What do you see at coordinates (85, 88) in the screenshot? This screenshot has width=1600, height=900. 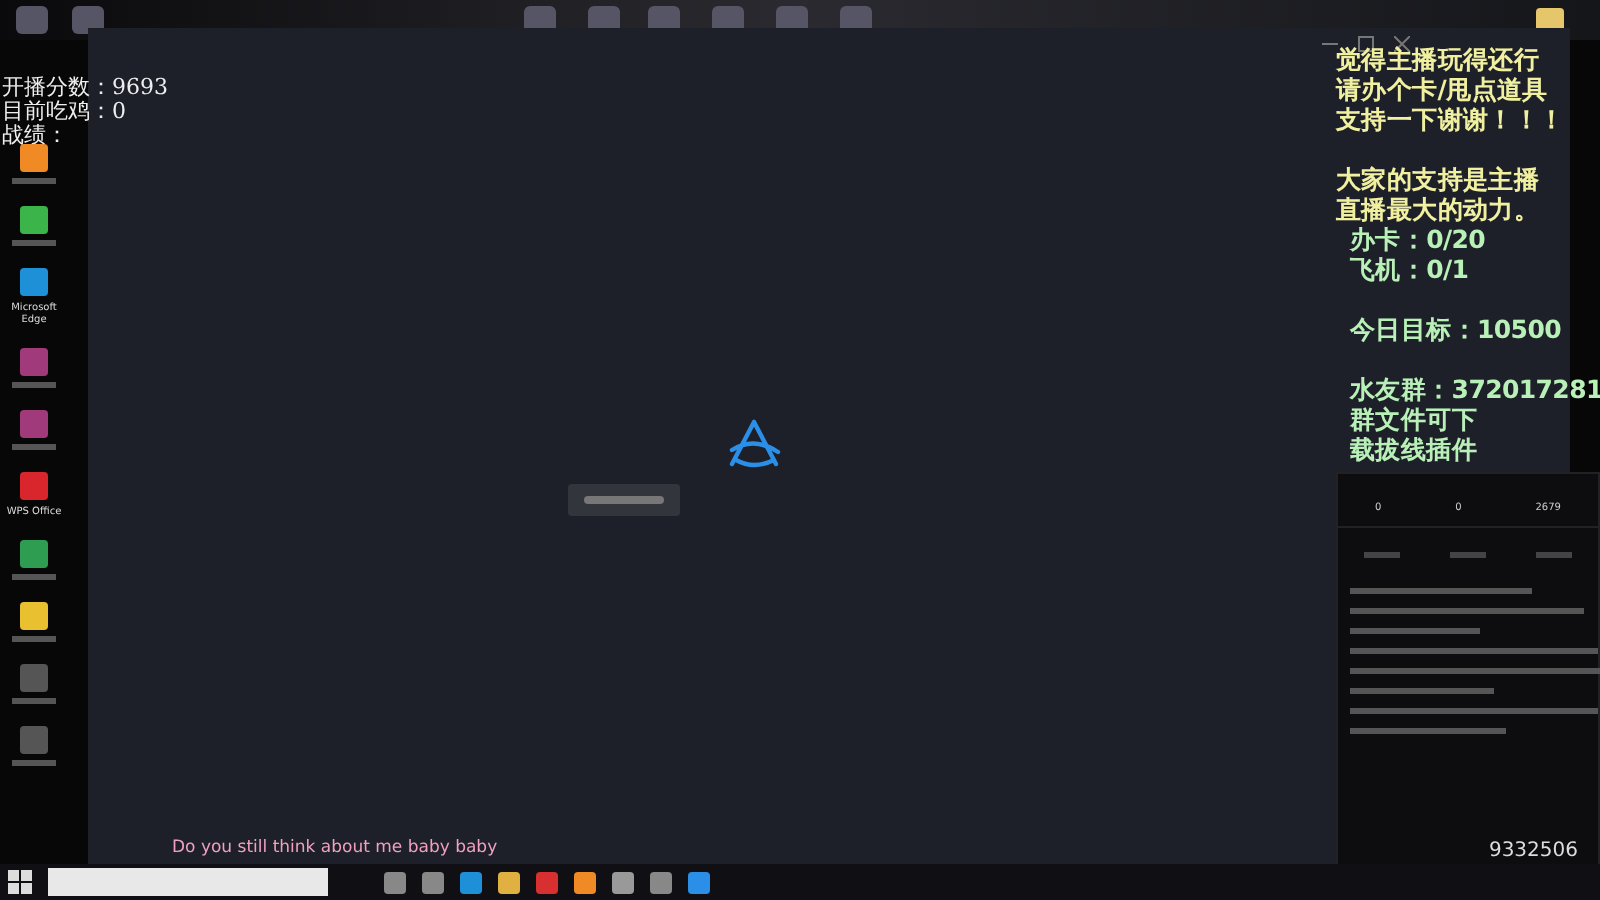 I see `stream-stat-text: 开播分数：9693` at bounding box center [85, 88].